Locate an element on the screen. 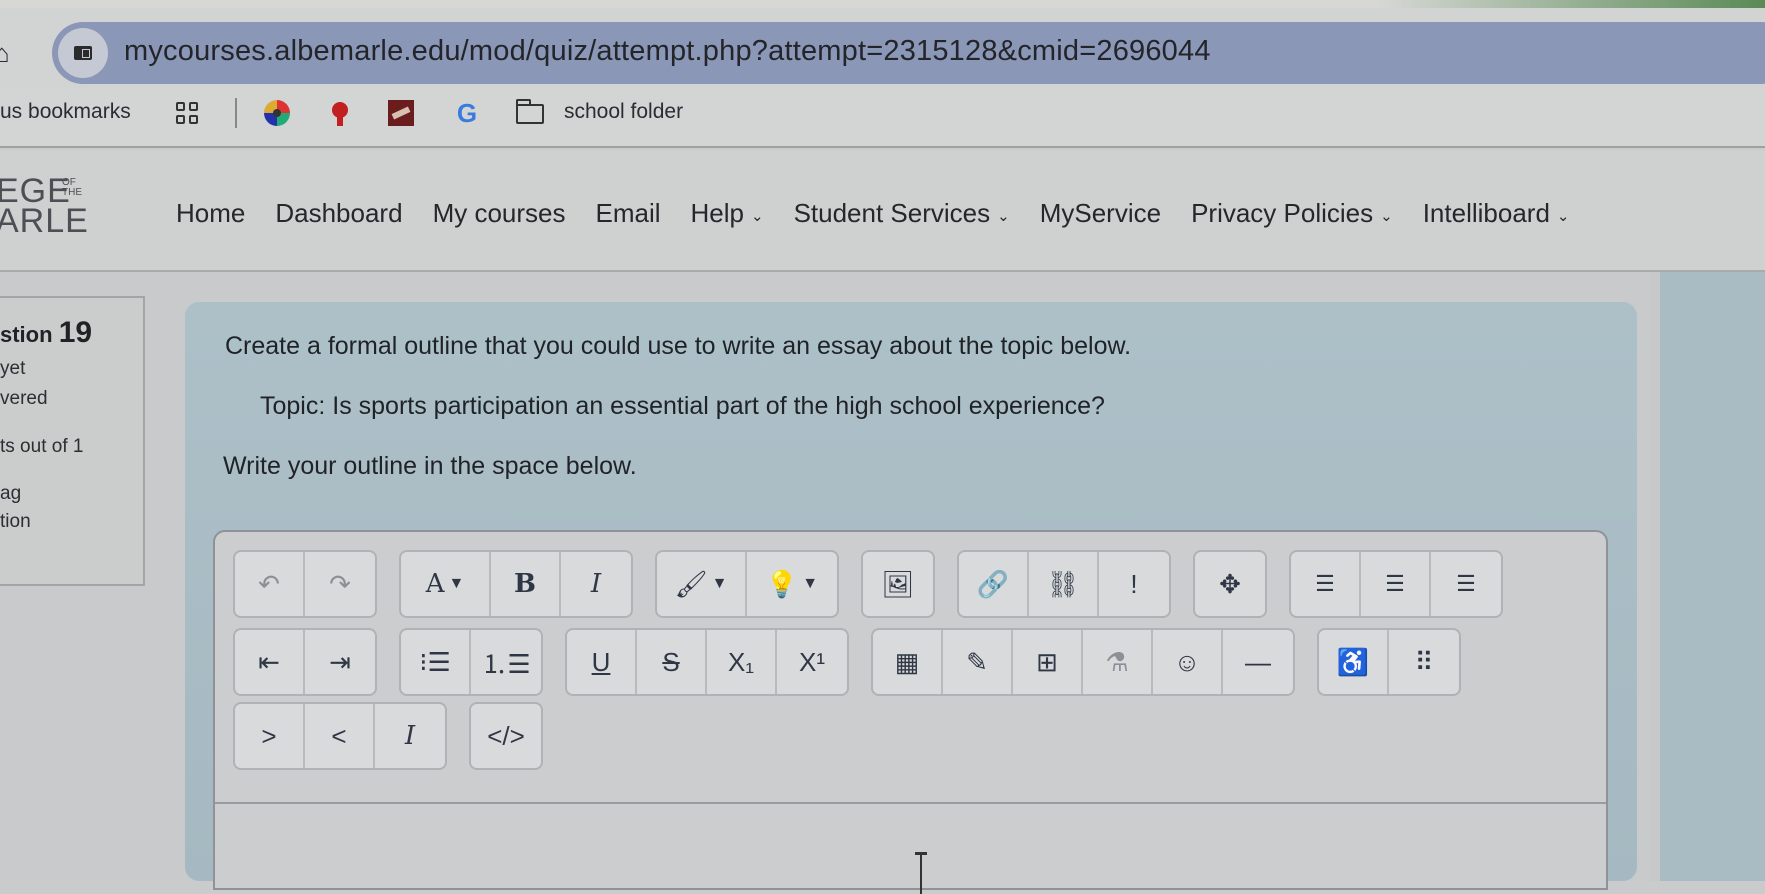 Image resolution: width=1765 pixels, height=894 pixels. equation-icon: ▦ is located at coordinates (907, 661).